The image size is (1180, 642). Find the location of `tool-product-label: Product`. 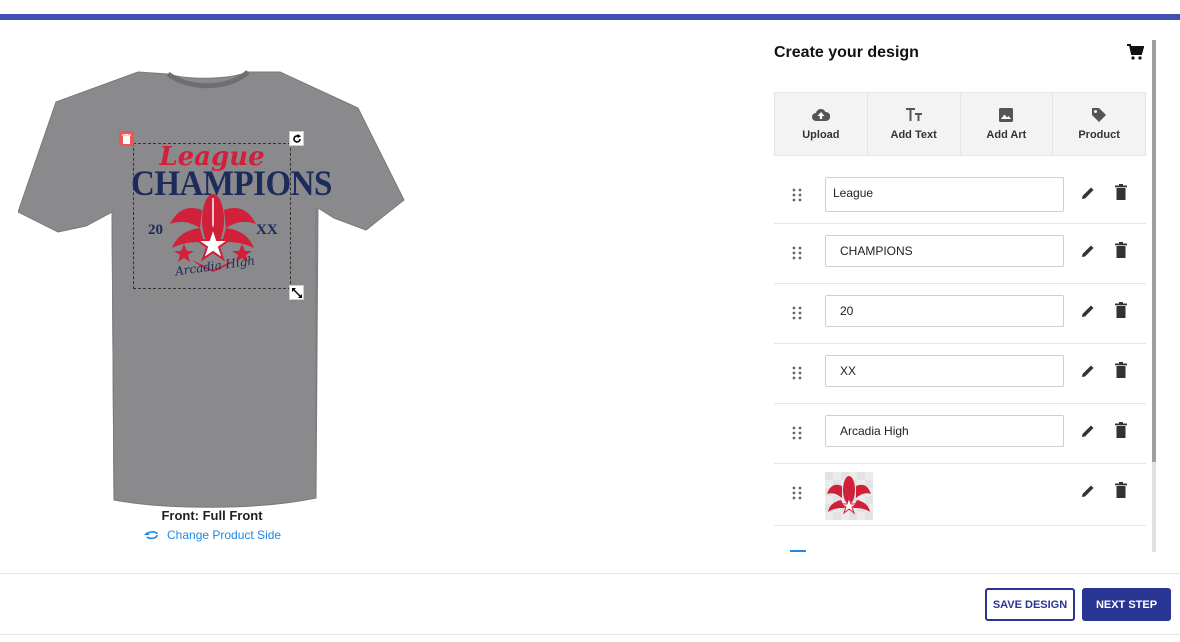

tool-product-label: Product is located at coordinates (1099, 135).